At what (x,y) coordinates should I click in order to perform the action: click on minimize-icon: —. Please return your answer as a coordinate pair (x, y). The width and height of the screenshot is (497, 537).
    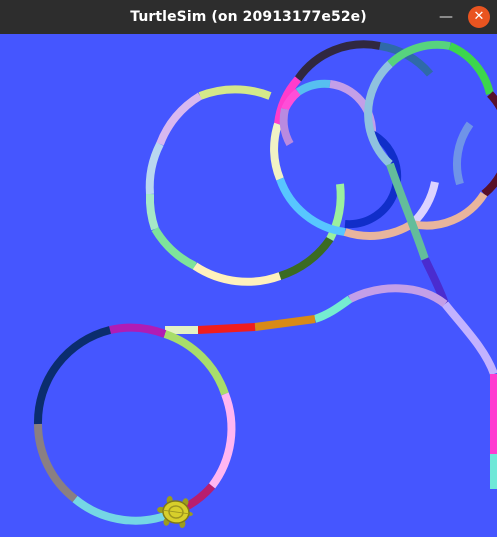
    Looking at the image, I should click on (446, 17).